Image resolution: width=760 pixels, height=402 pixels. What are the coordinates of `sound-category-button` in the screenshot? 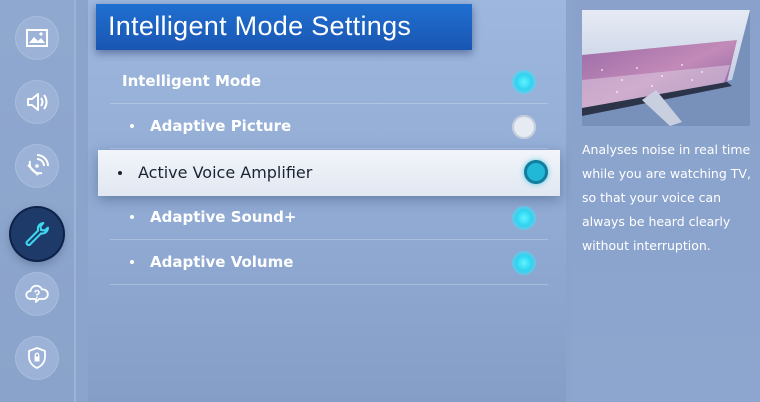 It's located at (37, 102).